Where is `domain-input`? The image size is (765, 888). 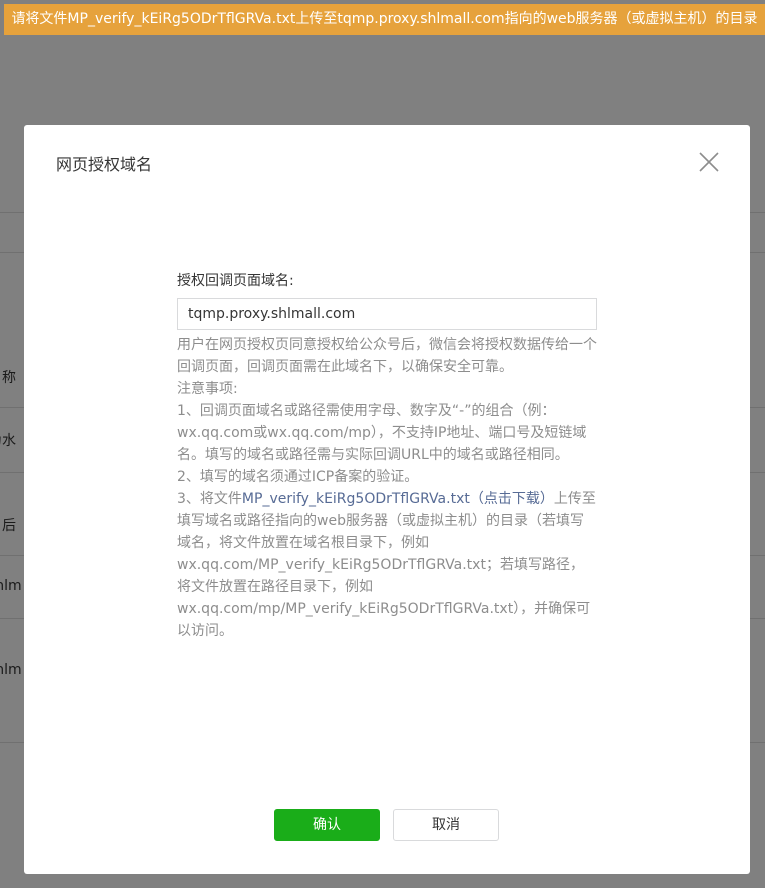
domain-input is located at coordinates (387, 314).